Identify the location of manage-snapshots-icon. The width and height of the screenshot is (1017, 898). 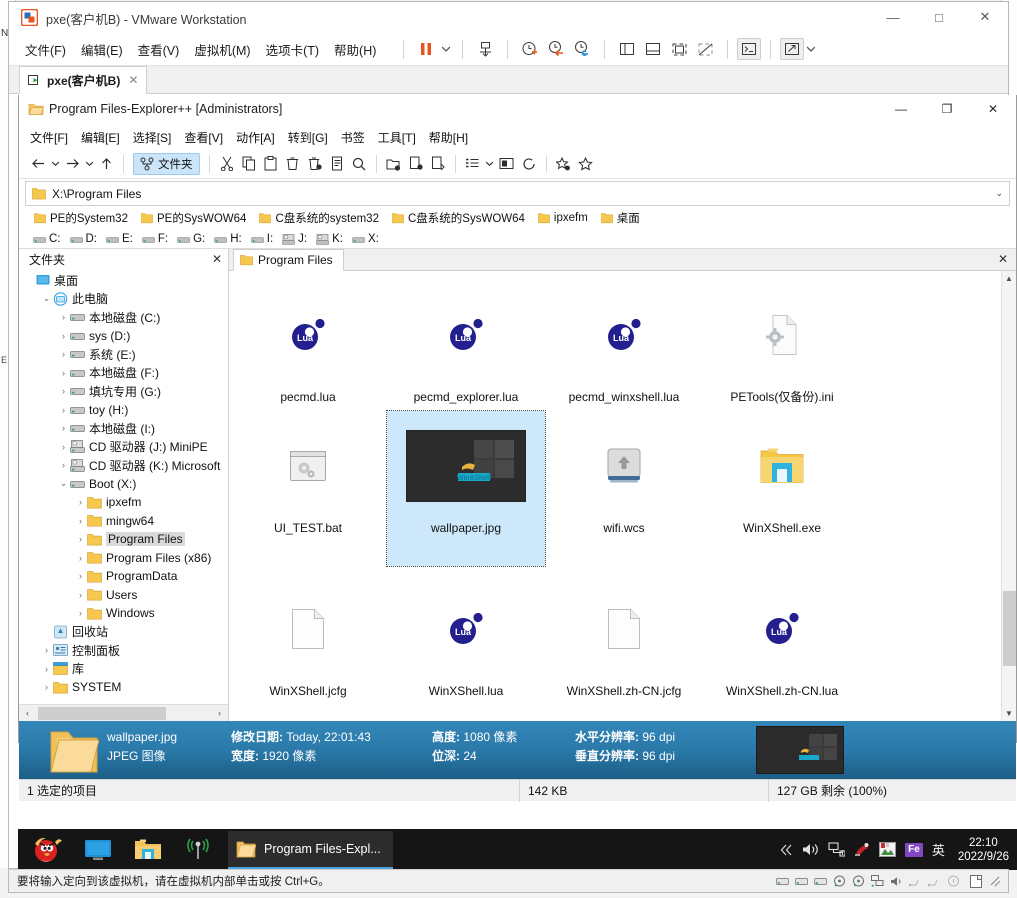
(582, 49).